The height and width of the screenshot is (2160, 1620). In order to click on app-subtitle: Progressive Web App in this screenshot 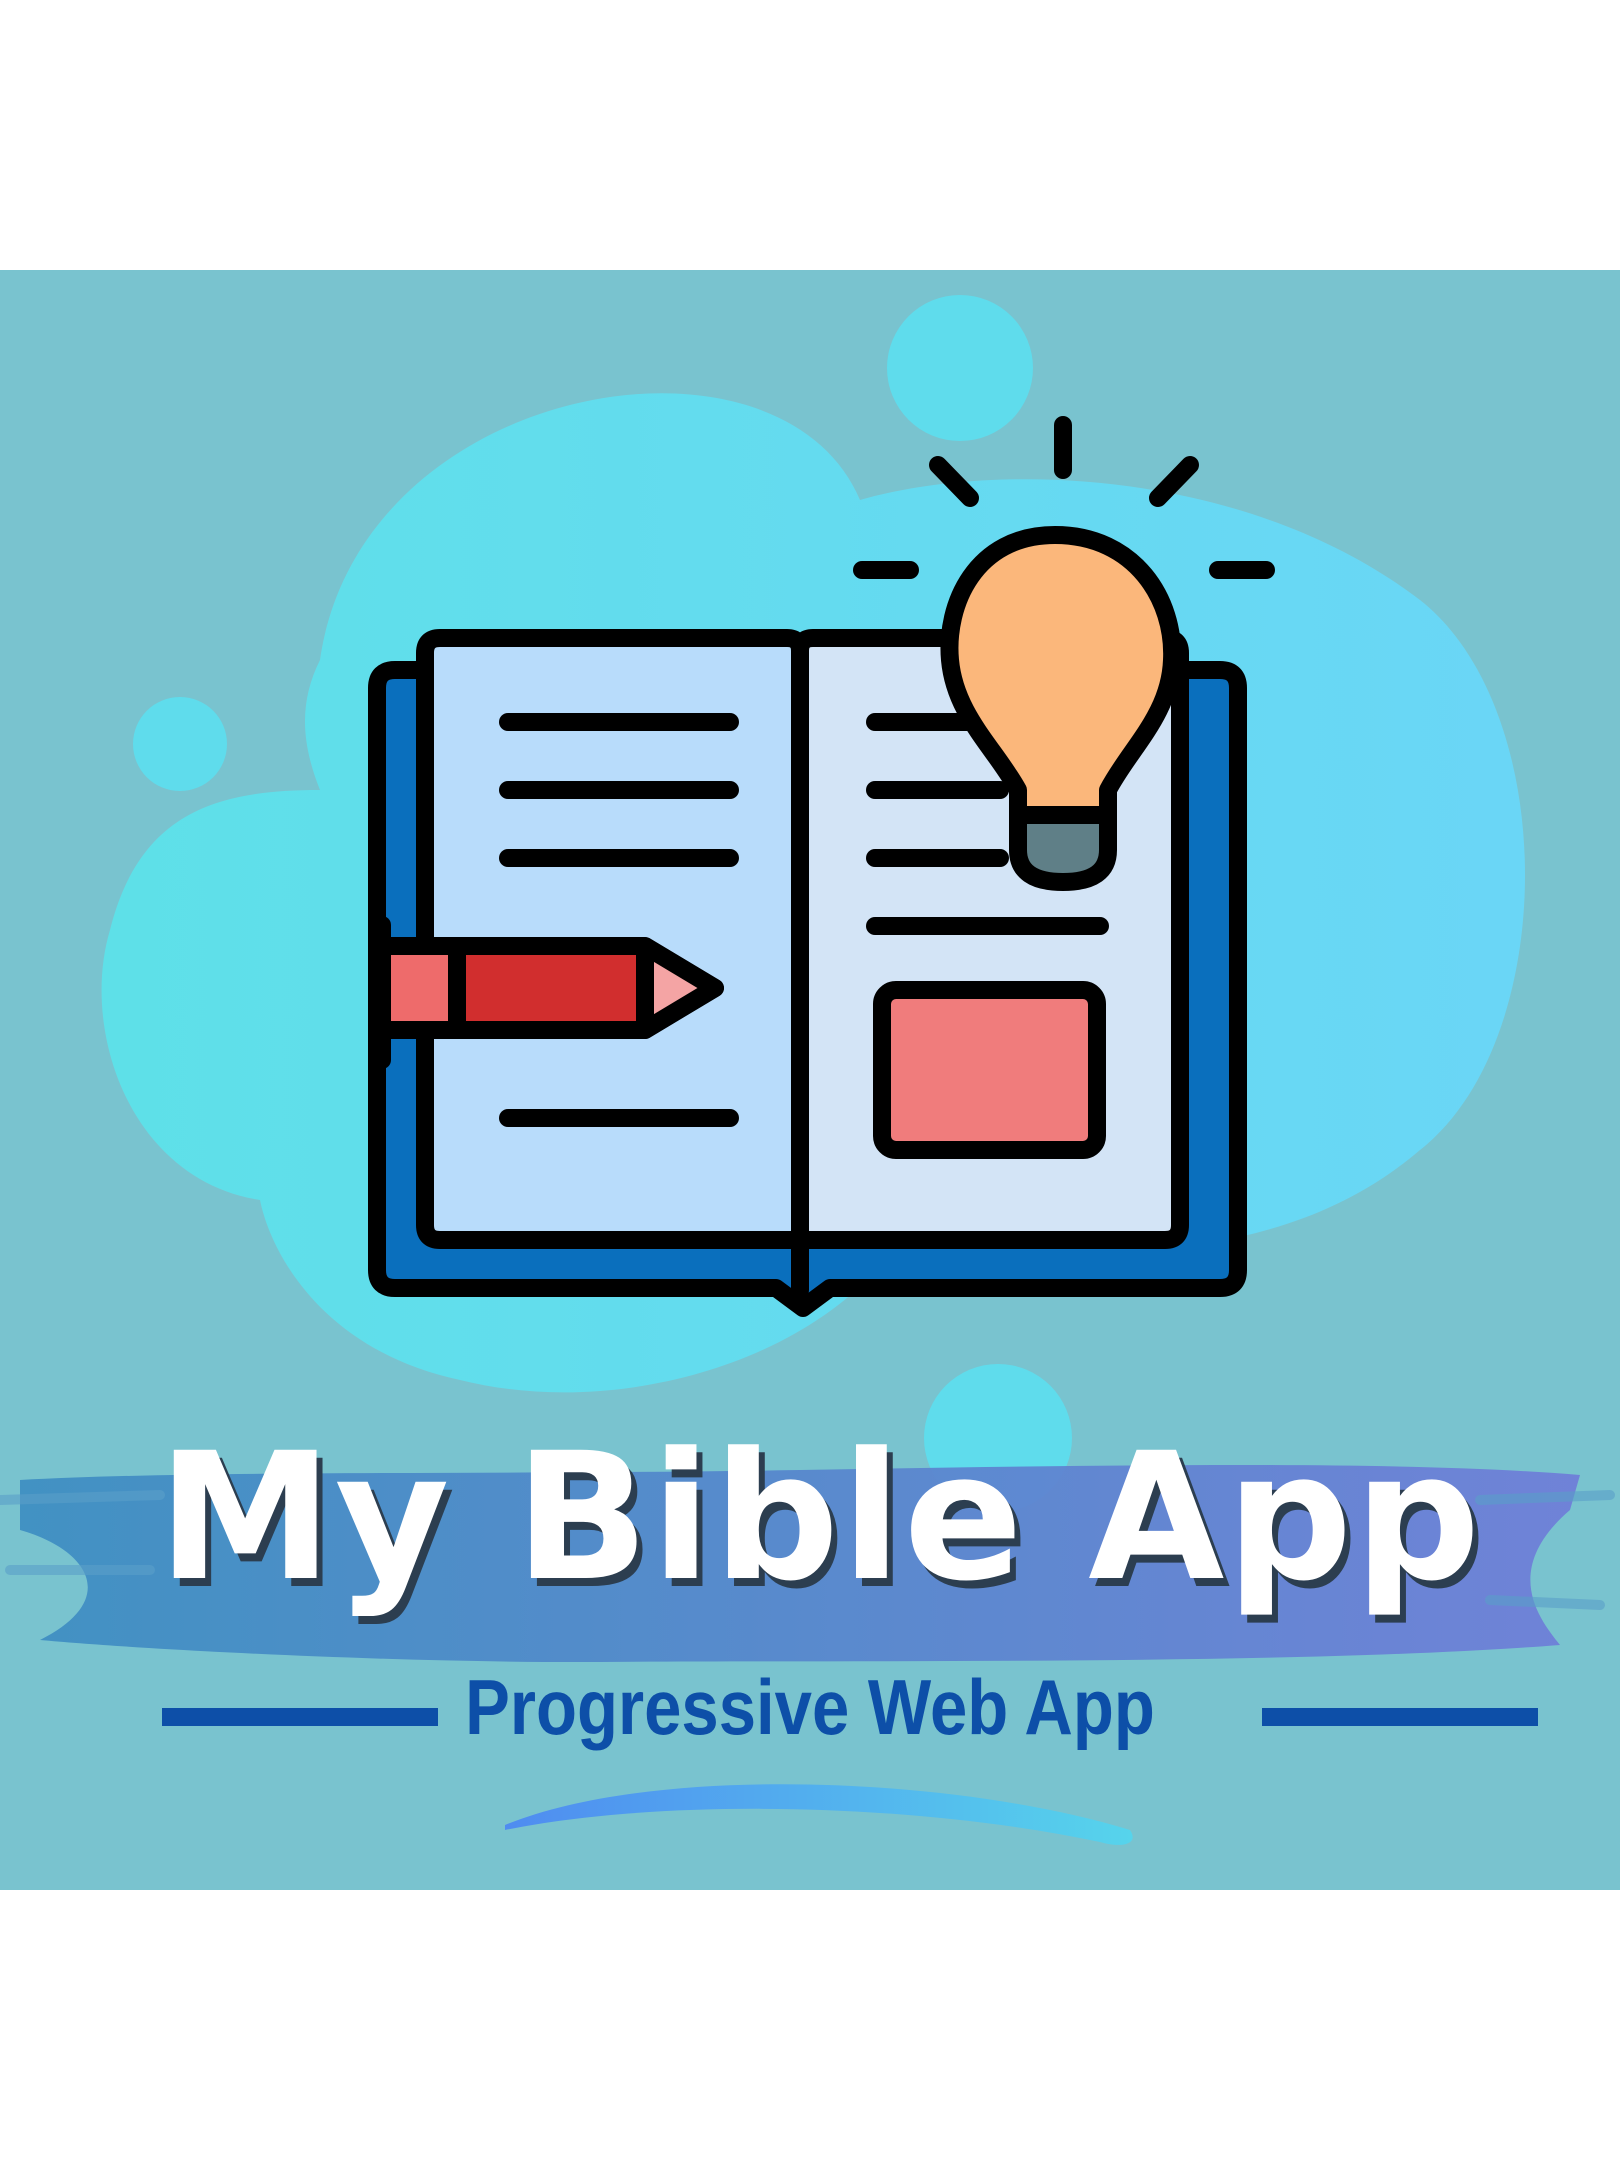, I will do `click(810, 1707)`.